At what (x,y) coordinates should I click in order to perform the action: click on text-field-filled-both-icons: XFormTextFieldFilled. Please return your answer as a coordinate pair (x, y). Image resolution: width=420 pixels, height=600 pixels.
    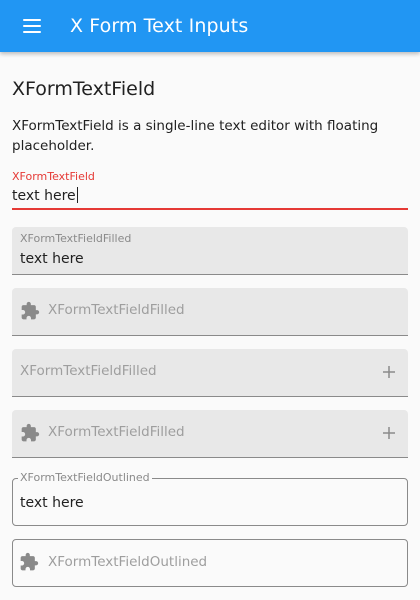
    Looking at the image, I should click on (210, 434).